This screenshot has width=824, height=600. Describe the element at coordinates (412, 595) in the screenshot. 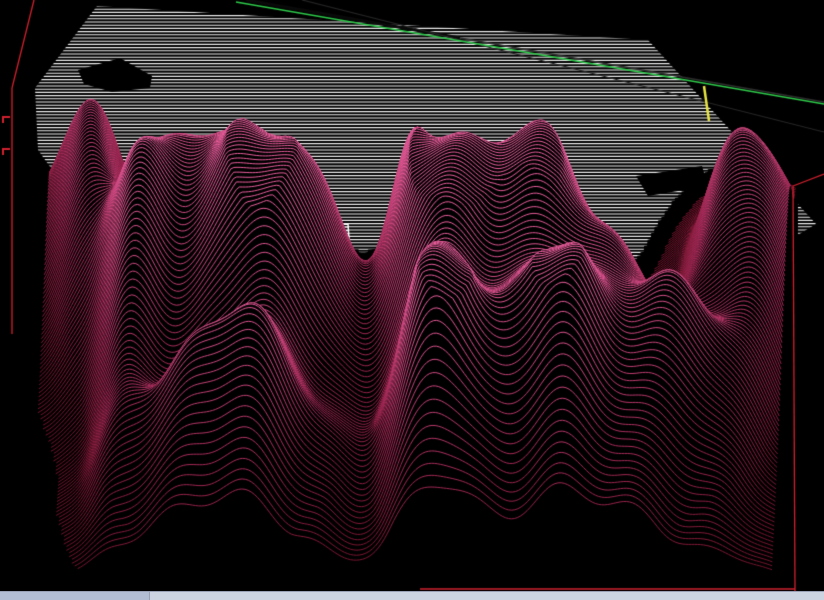

I see `horizontal-scrollbar` at that location.